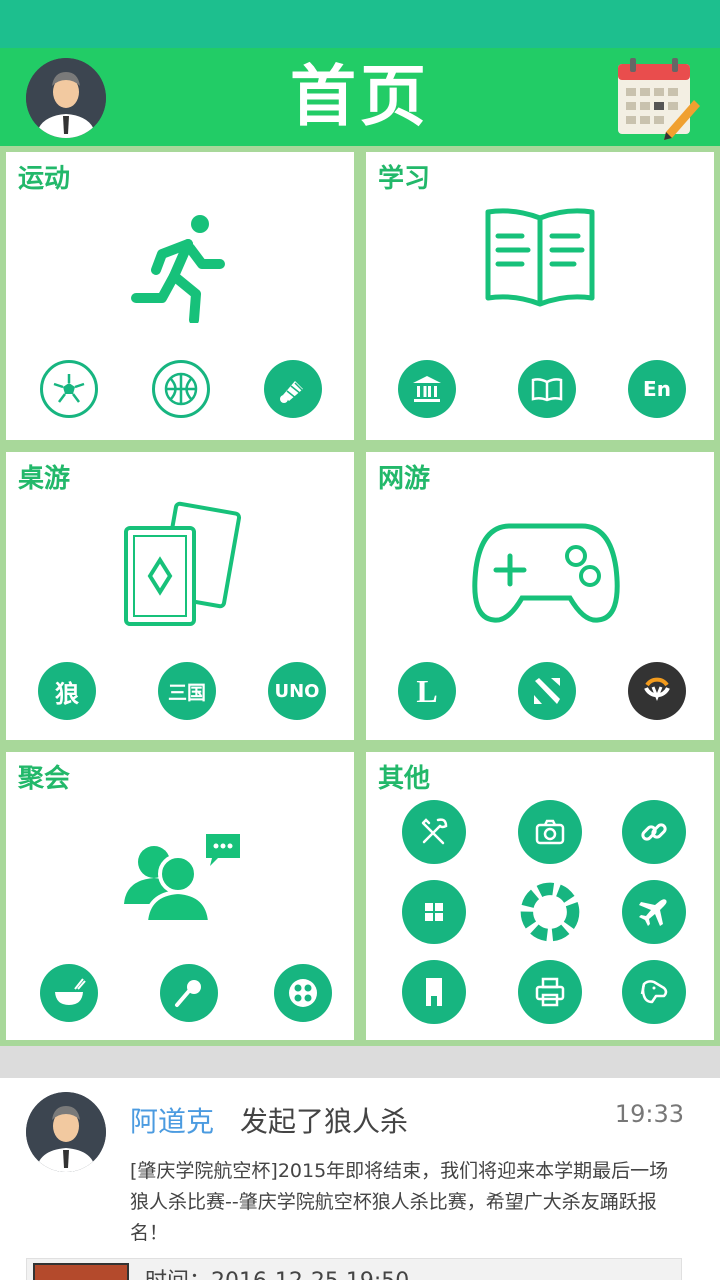 Image resolution: width=720 pixels, height=1280 pixels. I want to click on airplane-icon, so click(653, 912).